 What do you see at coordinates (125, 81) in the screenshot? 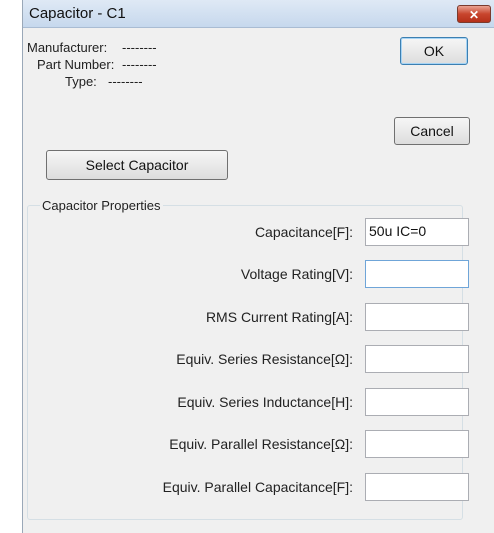
I see `type-value: --------` at bounding box center [125, 81].